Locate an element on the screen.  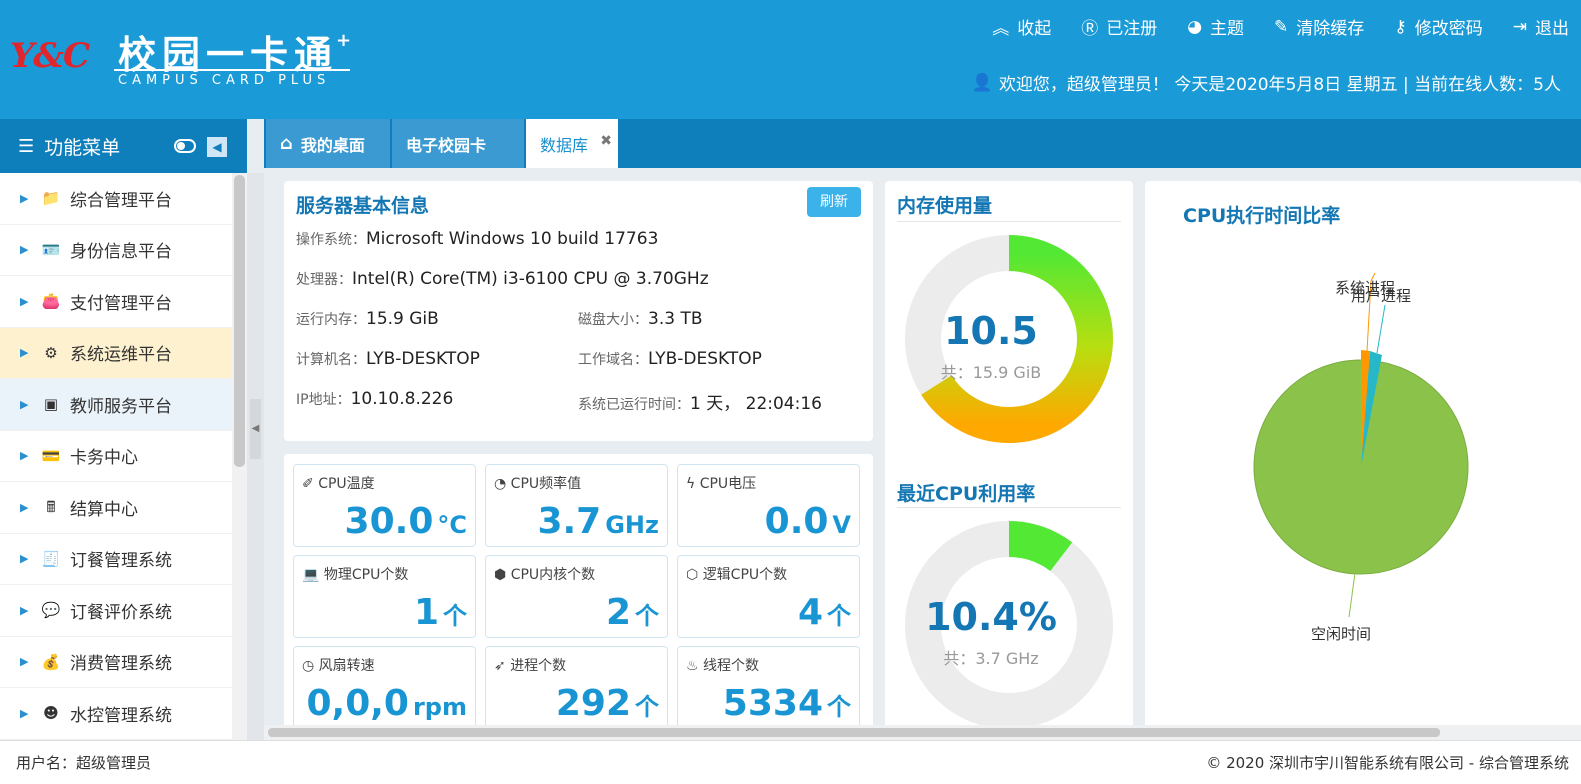
info-domain: 工作域名：LYB-DESKTOP is located at coordinates (670, 359).